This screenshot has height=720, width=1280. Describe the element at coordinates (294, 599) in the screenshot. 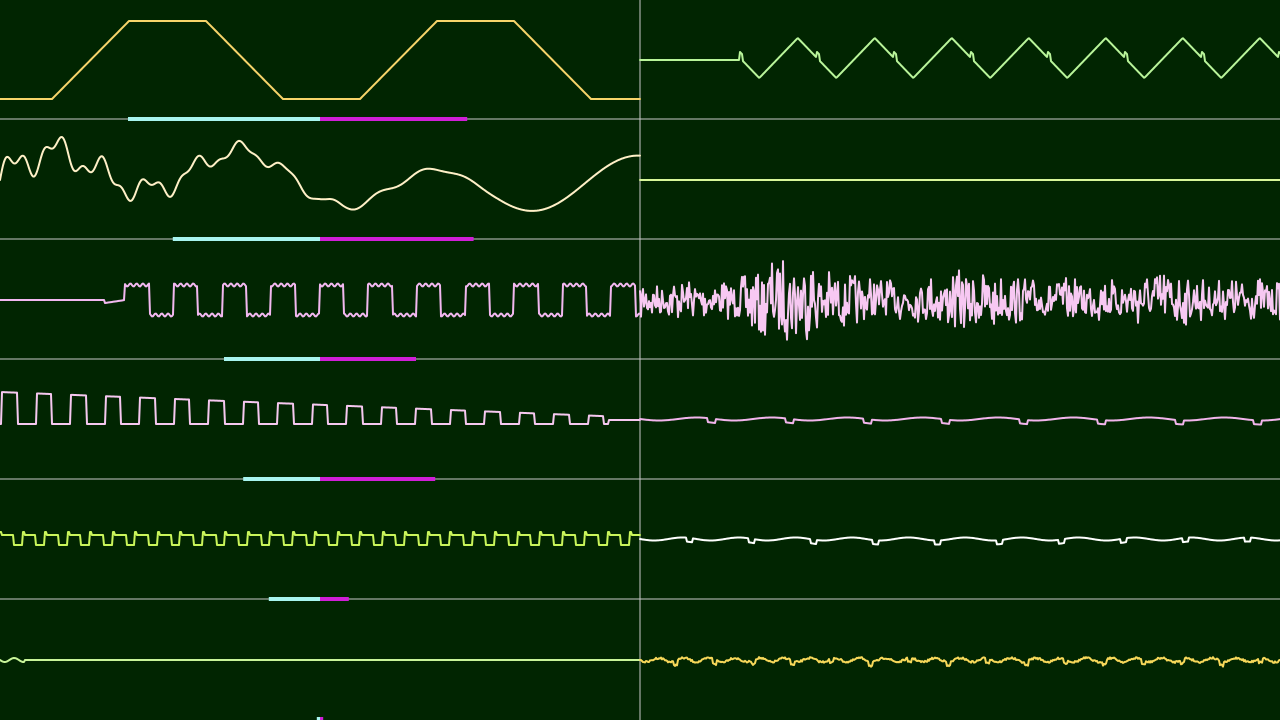

I see `meter-left-ch5-left` at that location.